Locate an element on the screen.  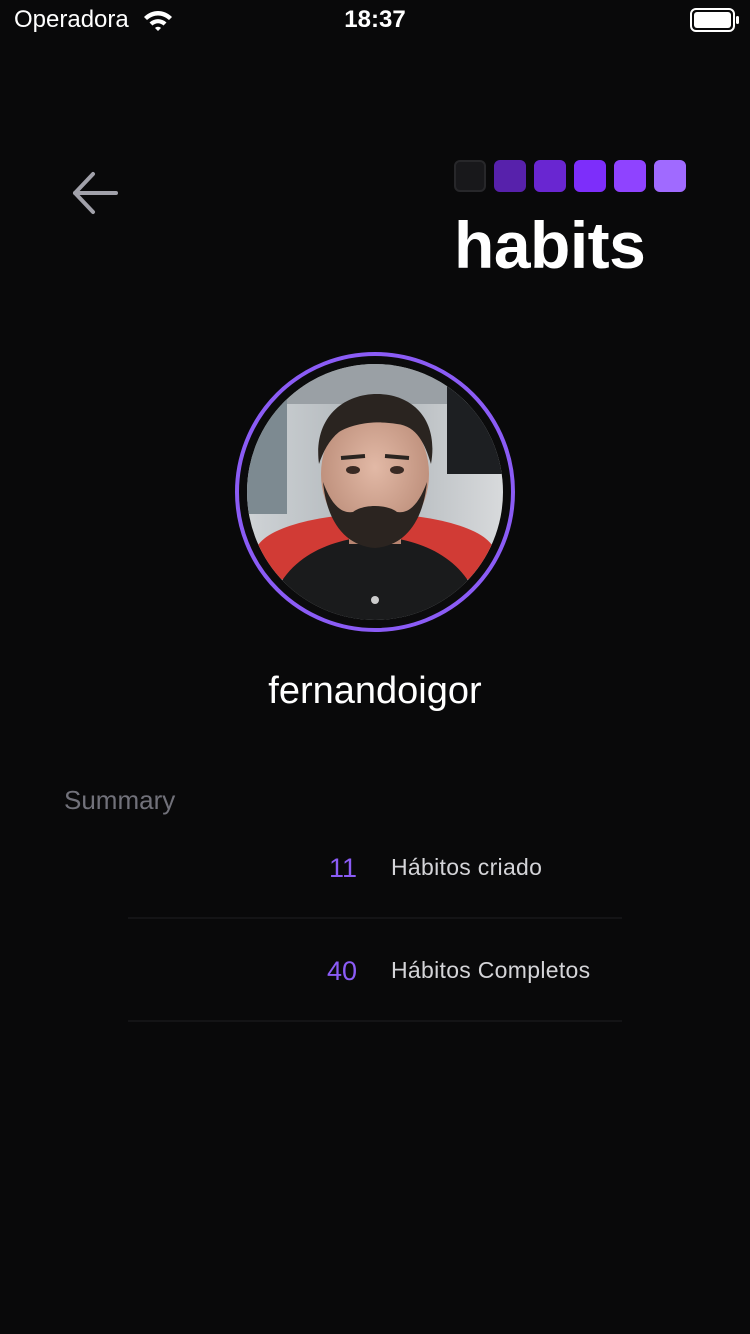
battery-full-icon is located at coordinates (715, 22).